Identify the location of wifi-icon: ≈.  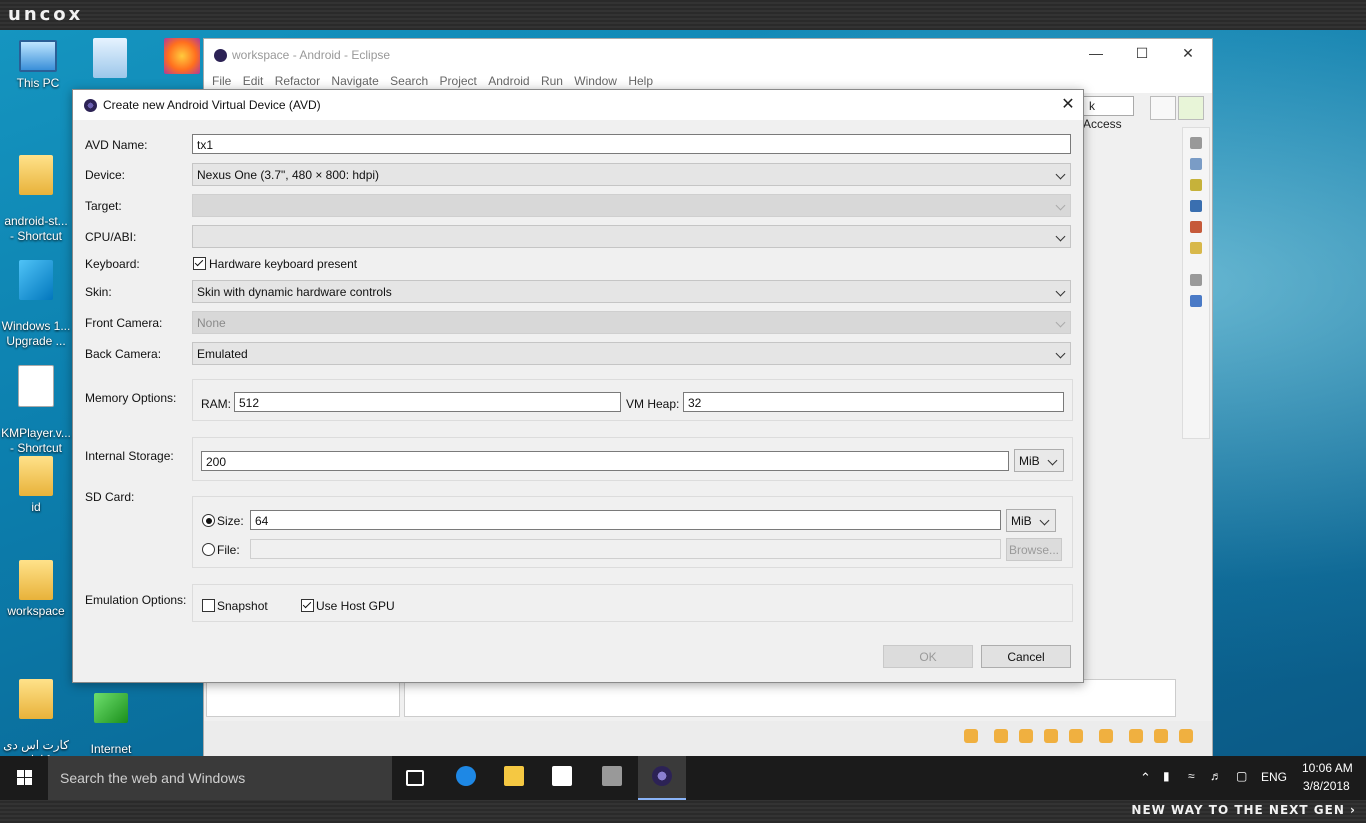
(1191, 776).